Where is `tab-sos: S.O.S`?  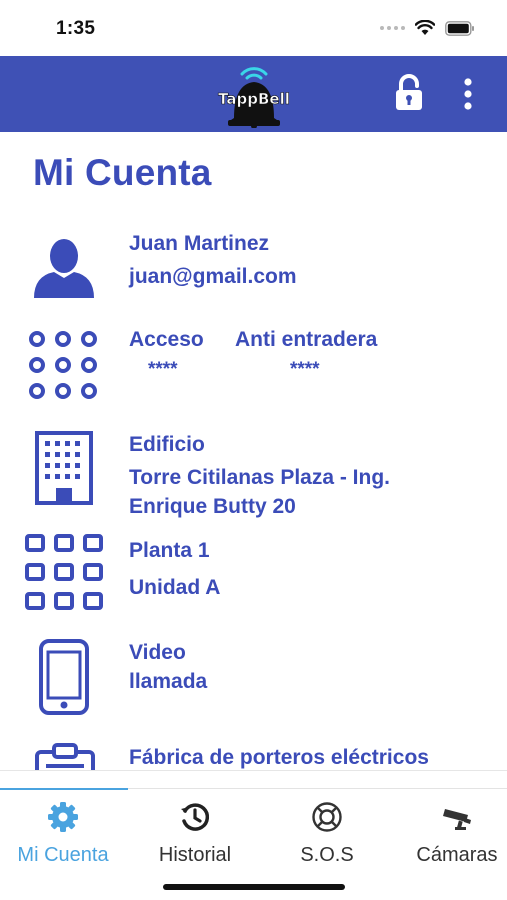 tab-sos: S.O.S is located at coordinates (327, 834).